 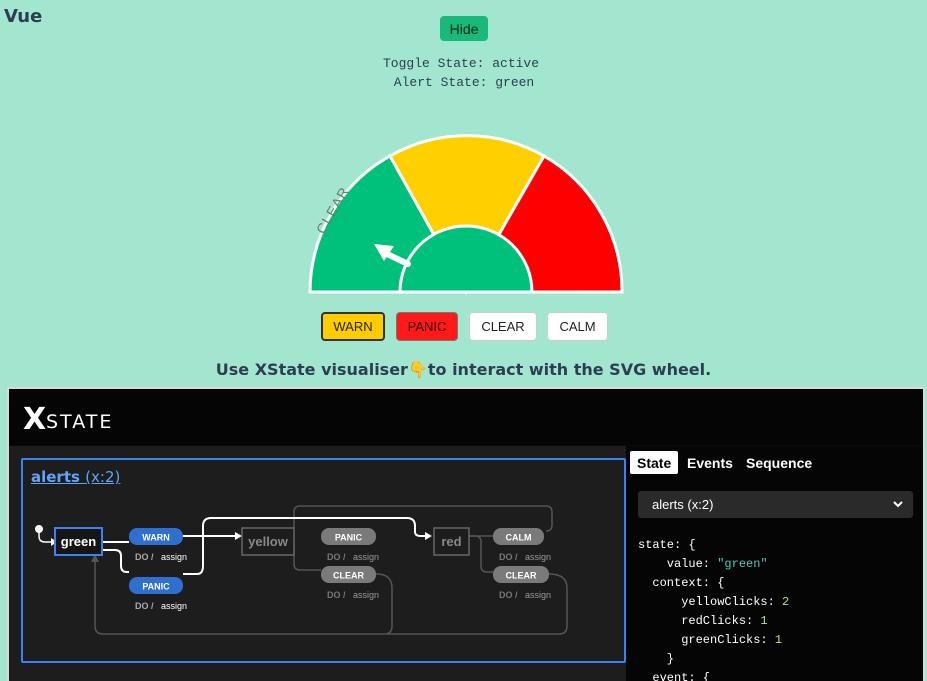 I want to click on event-panic-yellow: PANIC, so click(x=348, y=536).